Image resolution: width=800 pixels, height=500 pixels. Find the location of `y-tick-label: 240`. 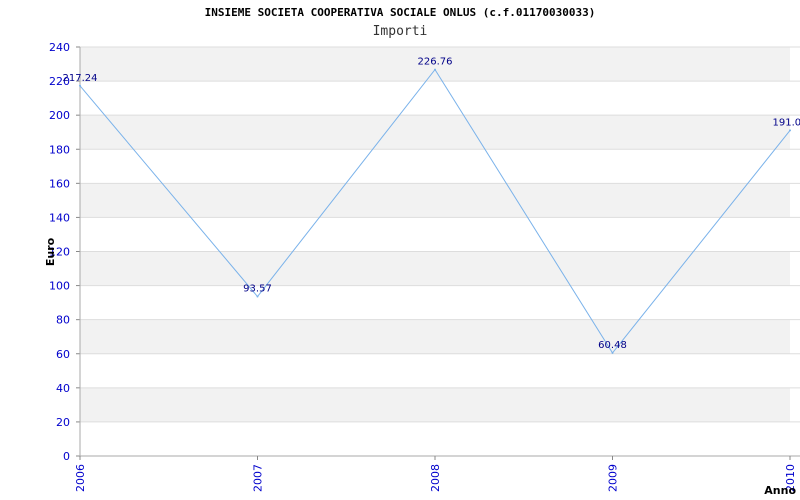

y-tick-label: 240 is located at coordinates (59, 47).